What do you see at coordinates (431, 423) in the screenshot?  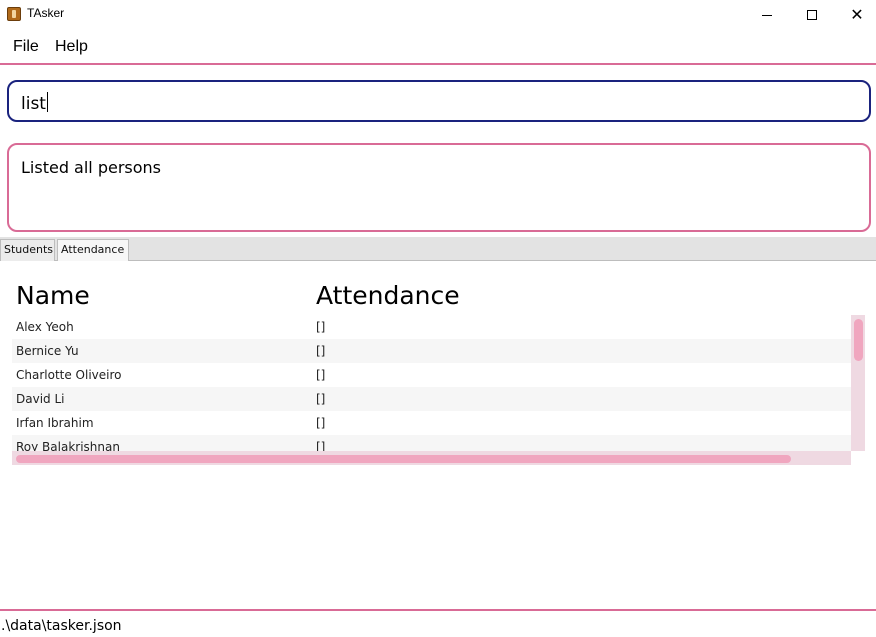 I see `table-row: Irfan Ibrahim []` at bounding box center [431, 423].